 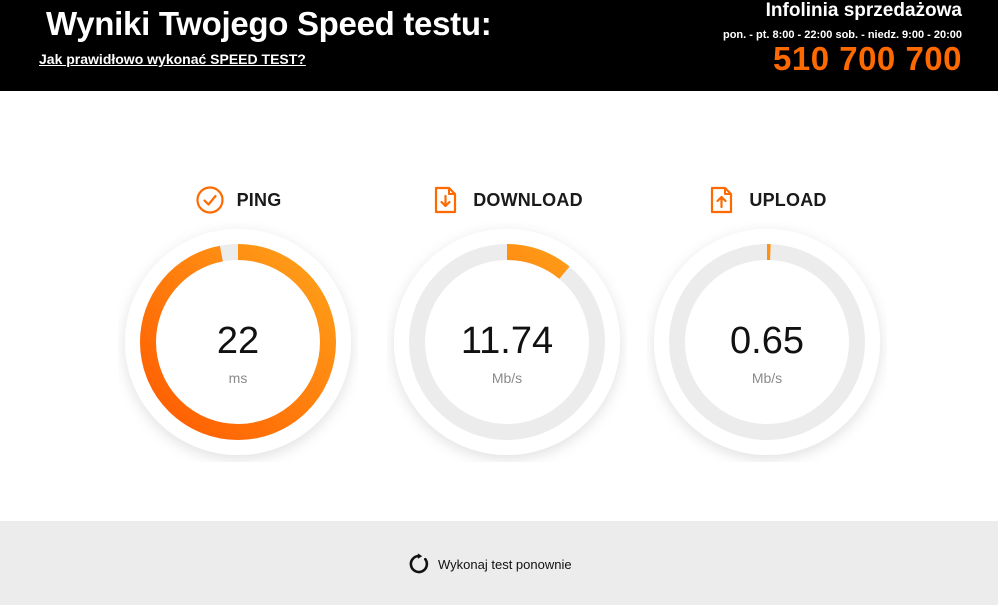 What do you see at coordinates (259, 199) in the screenshot?
I see `ping-label: PING` at bounding box center [259, 199].